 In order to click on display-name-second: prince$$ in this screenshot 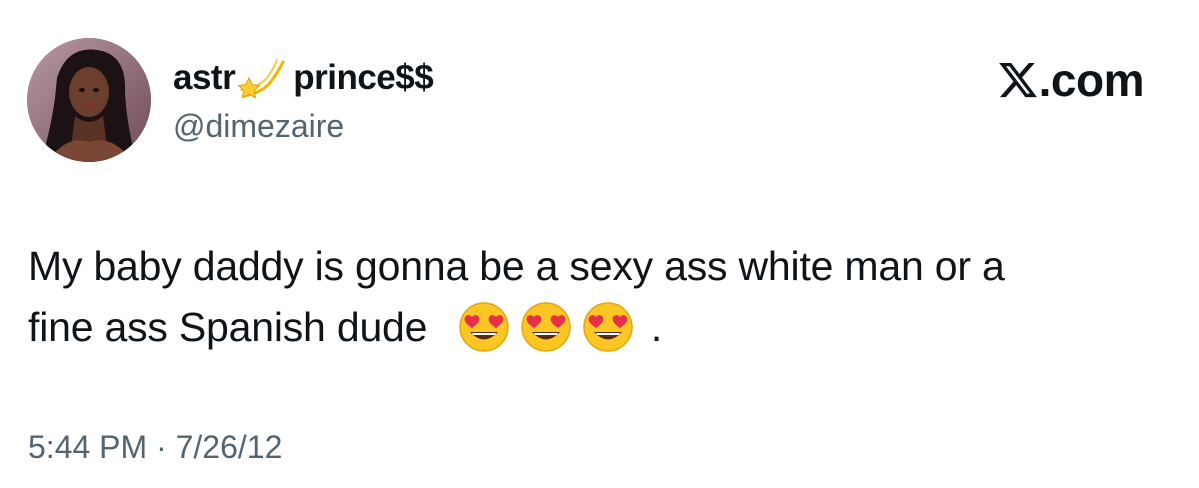, I will do `click(363, 77)`.